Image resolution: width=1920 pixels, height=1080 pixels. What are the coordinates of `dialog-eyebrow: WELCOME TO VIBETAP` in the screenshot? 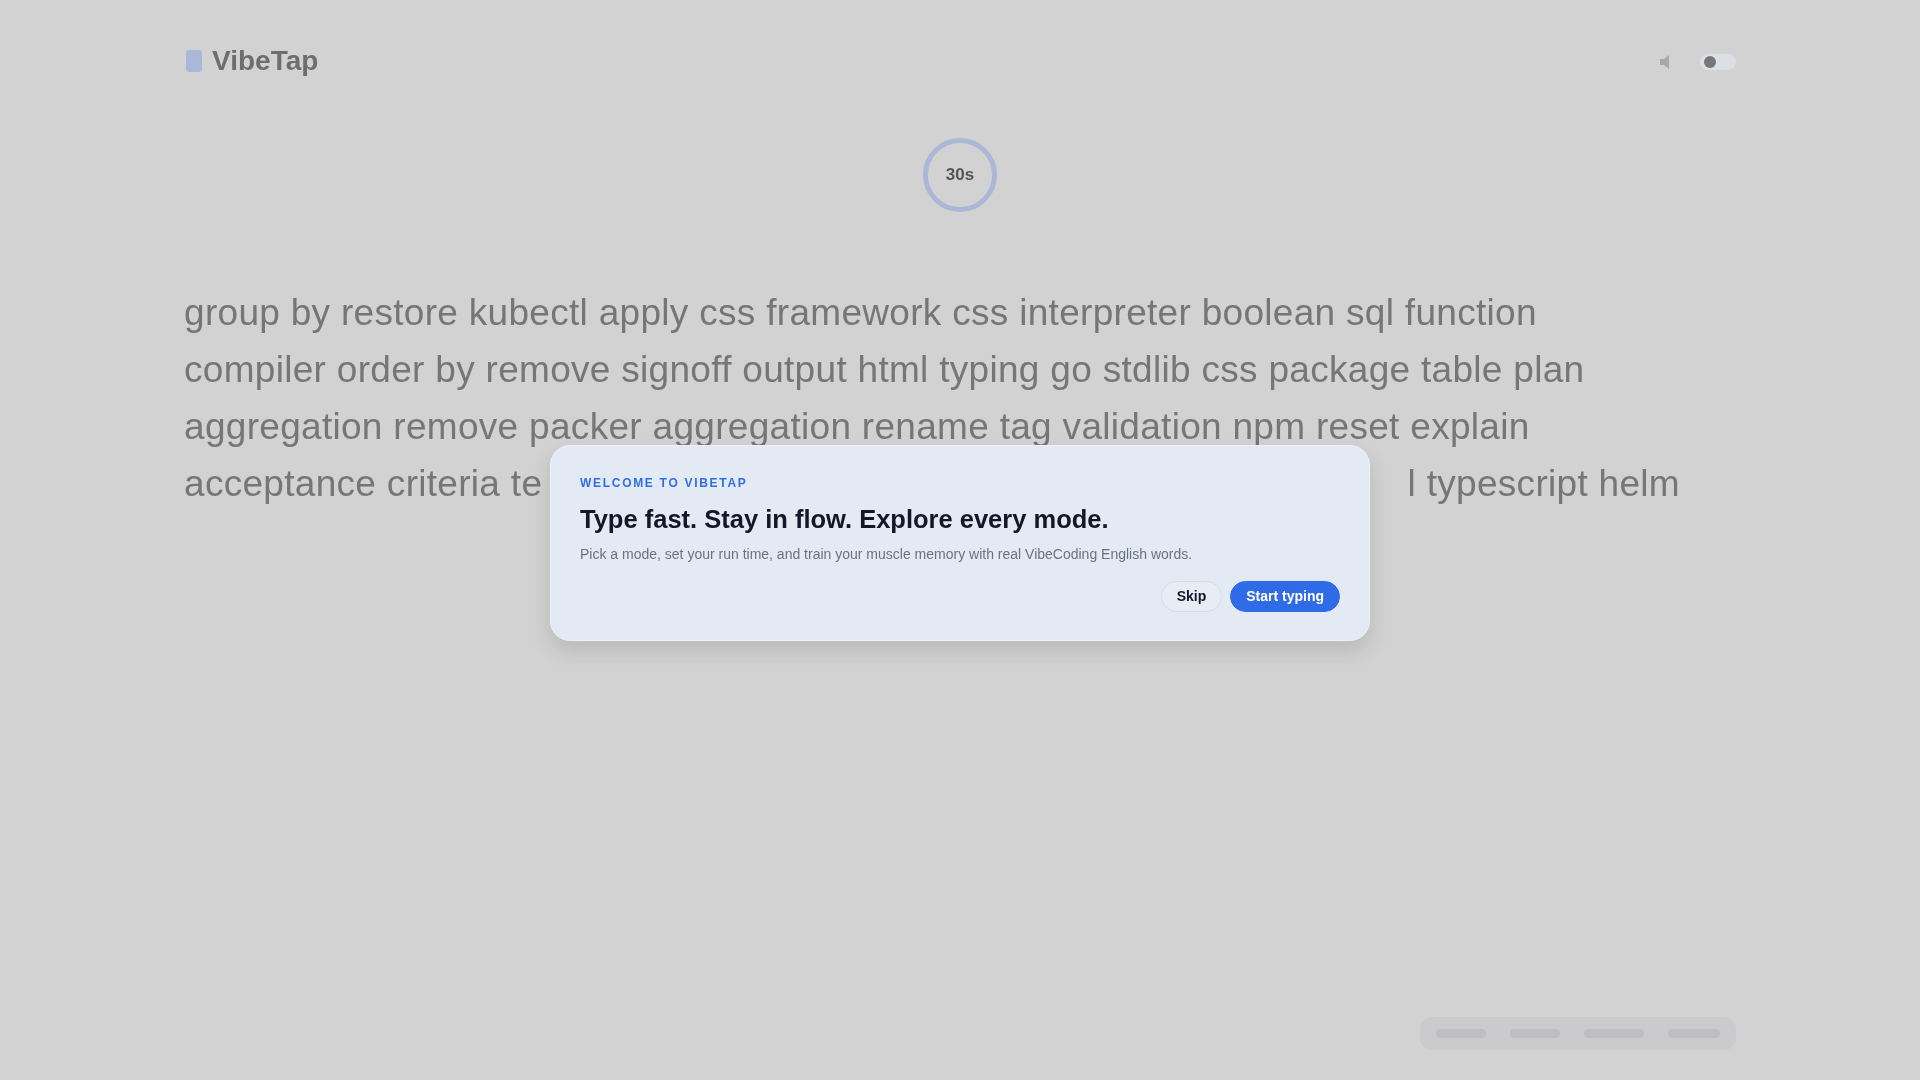 It's located at (664, 483).